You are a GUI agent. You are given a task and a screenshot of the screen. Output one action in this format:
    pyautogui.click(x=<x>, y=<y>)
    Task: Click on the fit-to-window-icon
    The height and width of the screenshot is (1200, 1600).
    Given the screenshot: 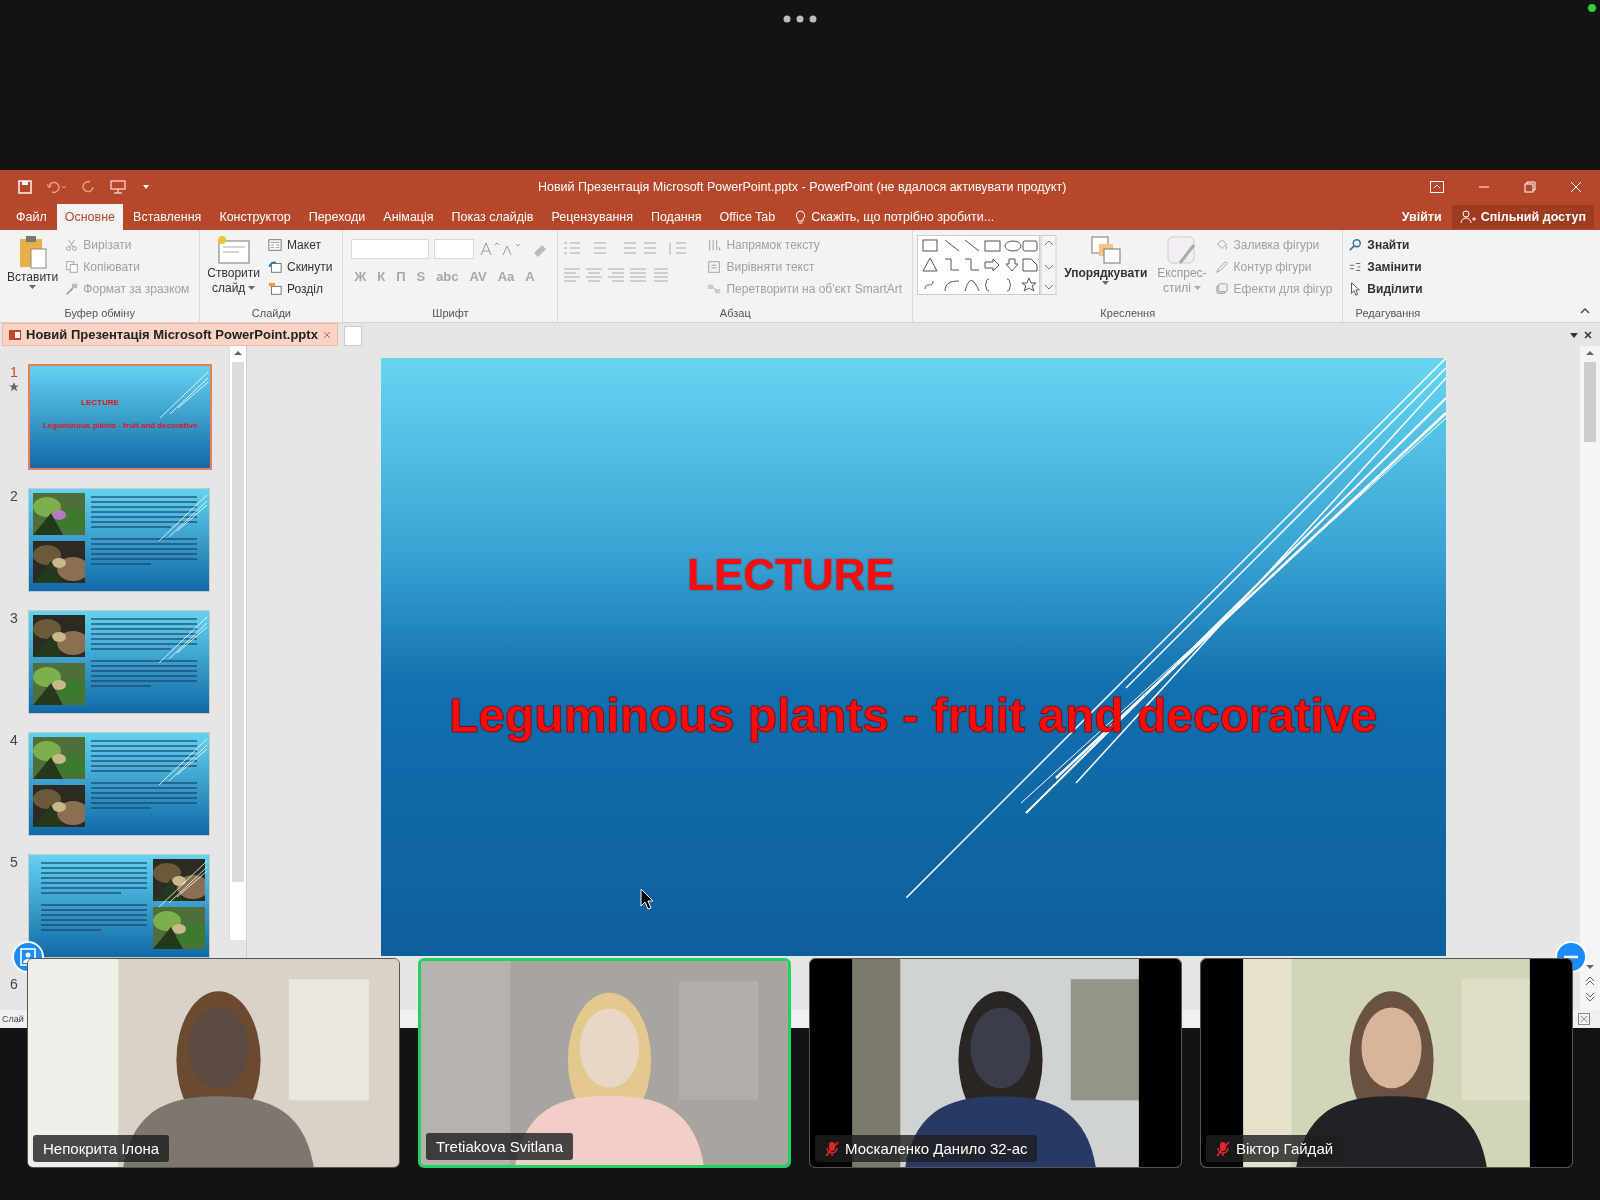 What is the action you would take?
    pyautogui.click(x=1584, y=1019)
    